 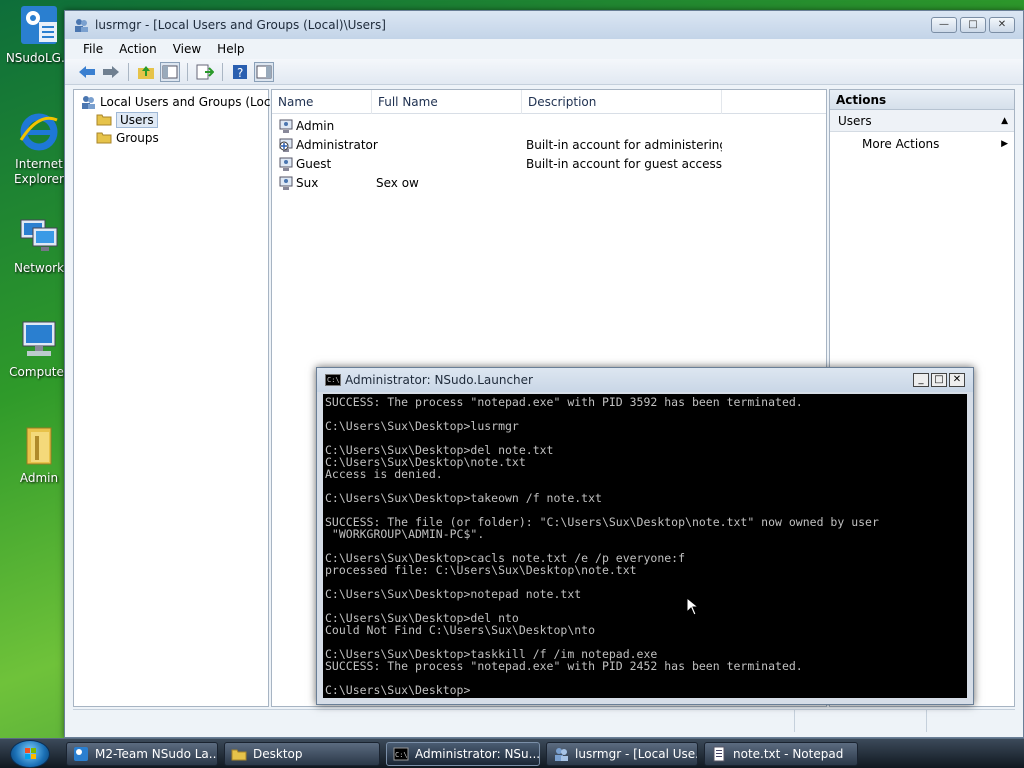 What do you see at coordinates (422, 426) in the screenshot?
I see `console-line: C:\Users\Sux\Desktop>lusrmgr` at bounding box center [422, 426].